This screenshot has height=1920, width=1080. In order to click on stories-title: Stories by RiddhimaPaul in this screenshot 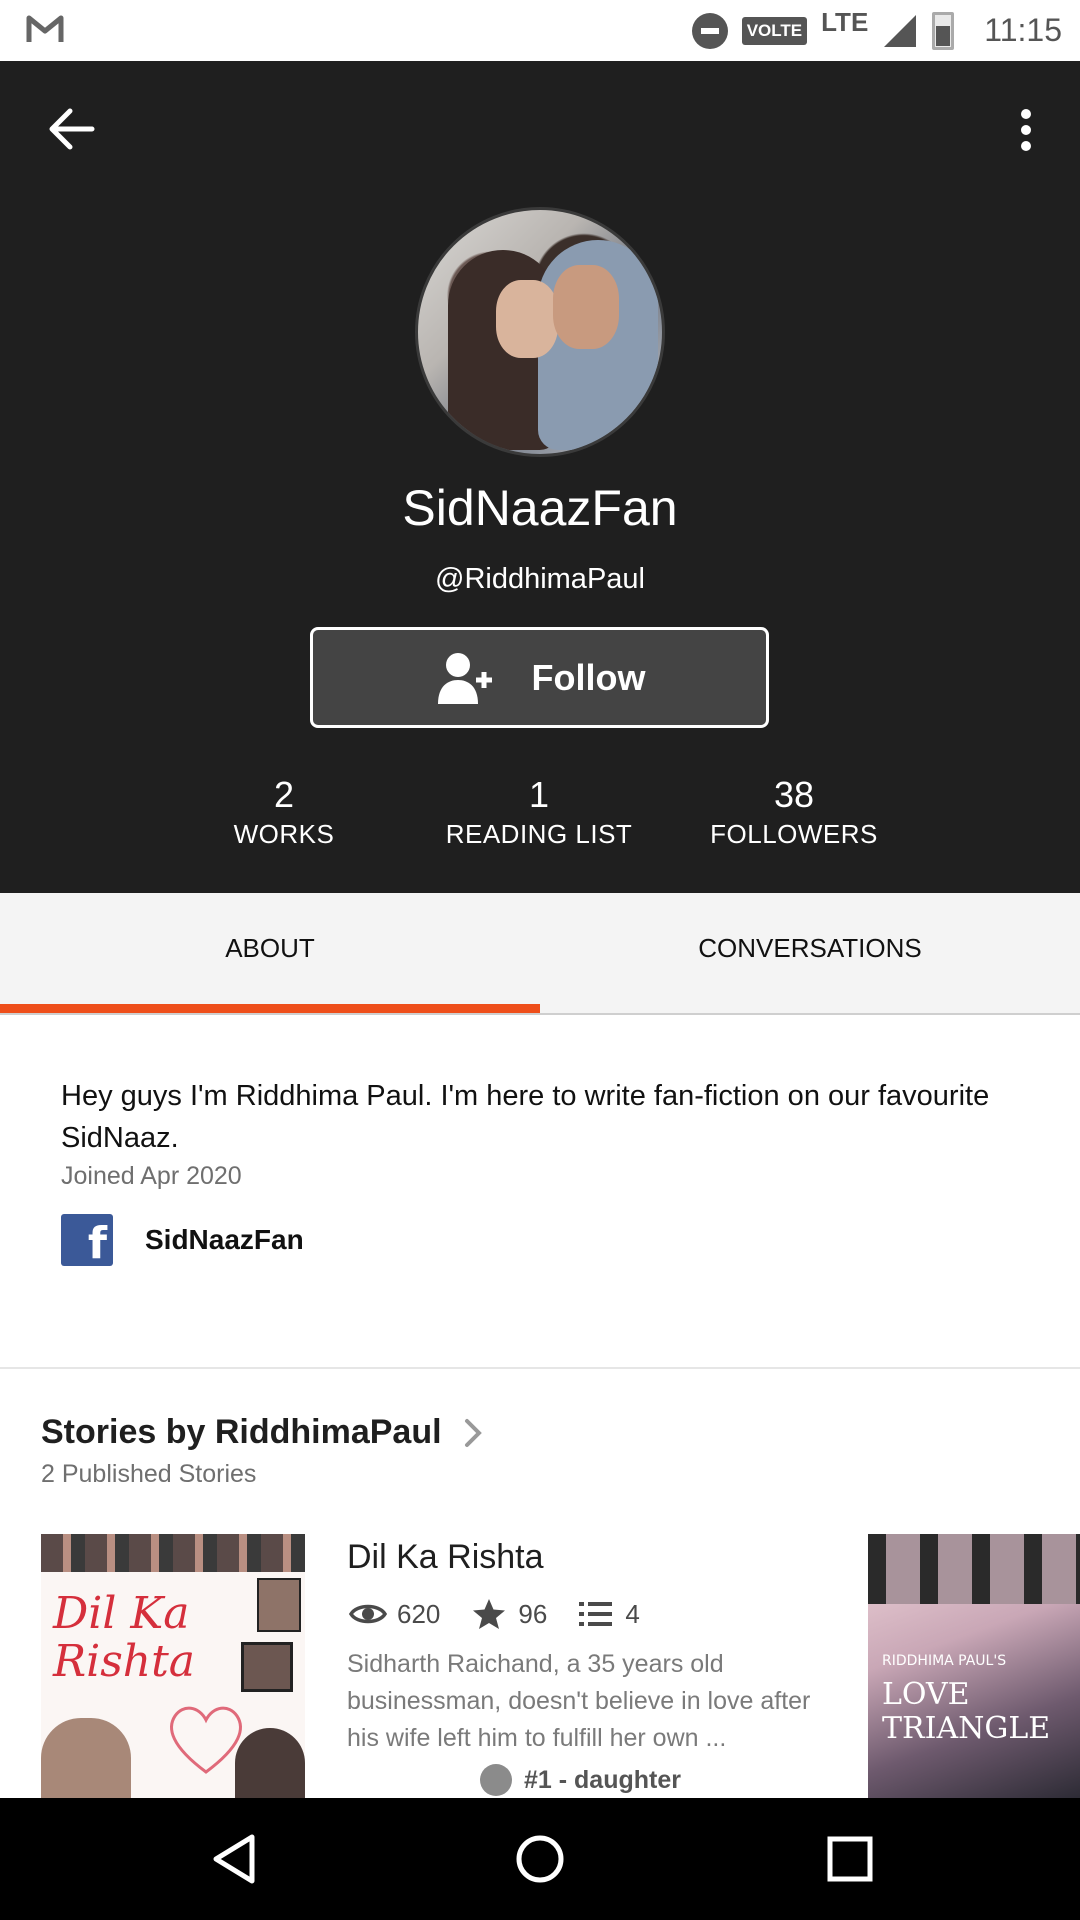, I will do `click(241, 1432)`.